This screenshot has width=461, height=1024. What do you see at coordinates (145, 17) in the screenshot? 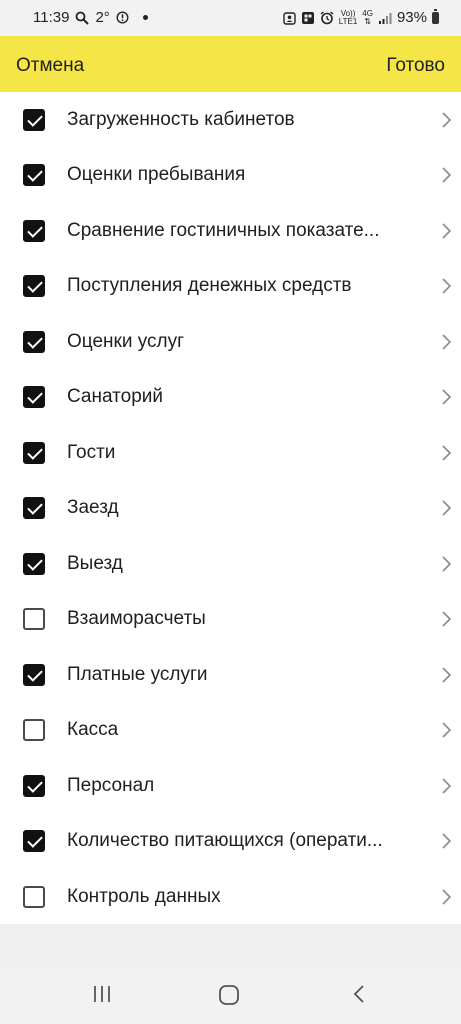
I see `notification-dot-icon` at bounding box center [145, 17].